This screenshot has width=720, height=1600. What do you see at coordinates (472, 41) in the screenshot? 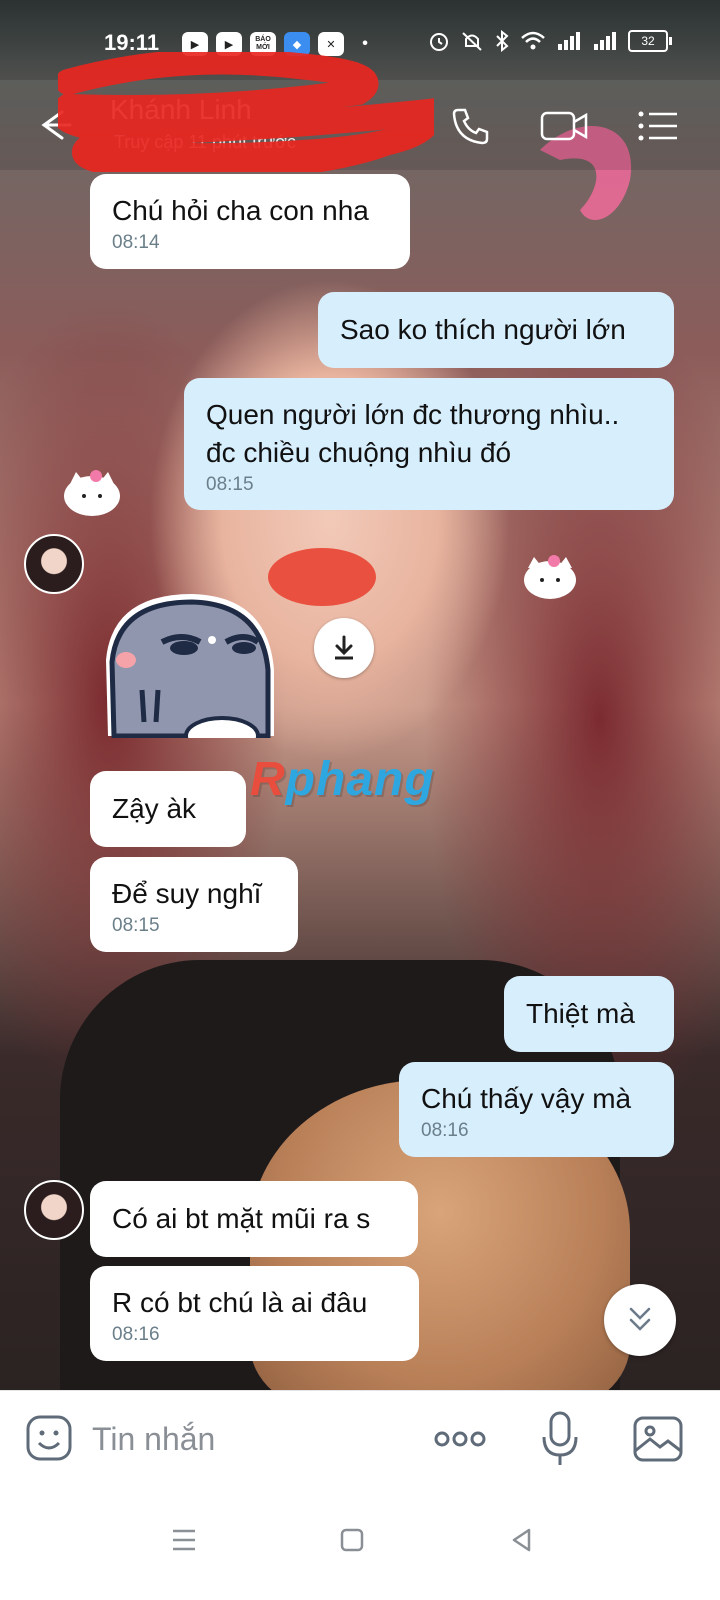
I see `mute-icon` at bounding box center [472, 41].